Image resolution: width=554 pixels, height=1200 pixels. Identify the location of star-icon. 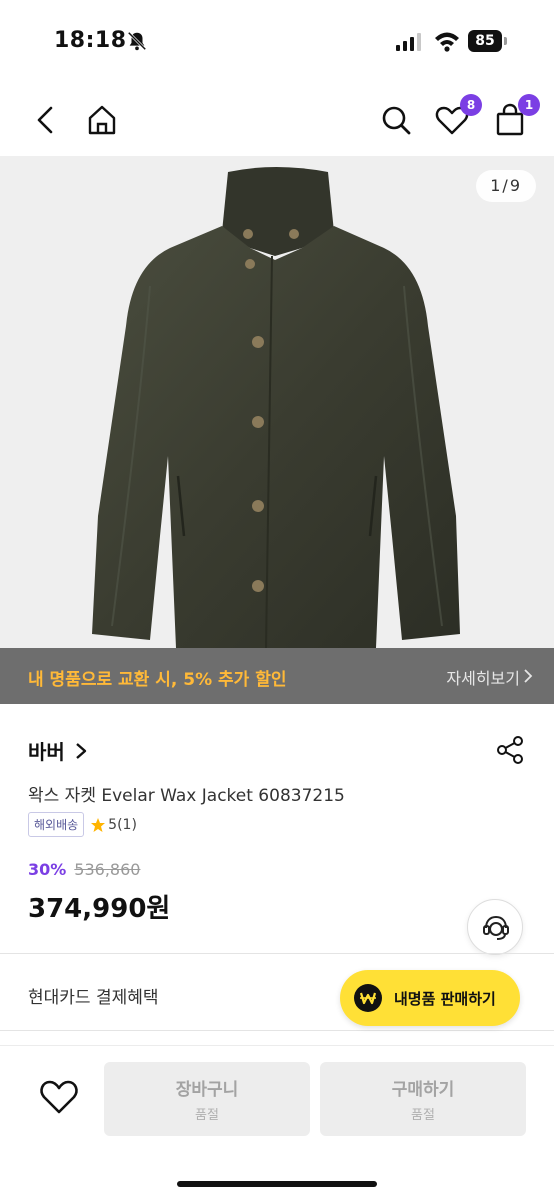
(98, 824).